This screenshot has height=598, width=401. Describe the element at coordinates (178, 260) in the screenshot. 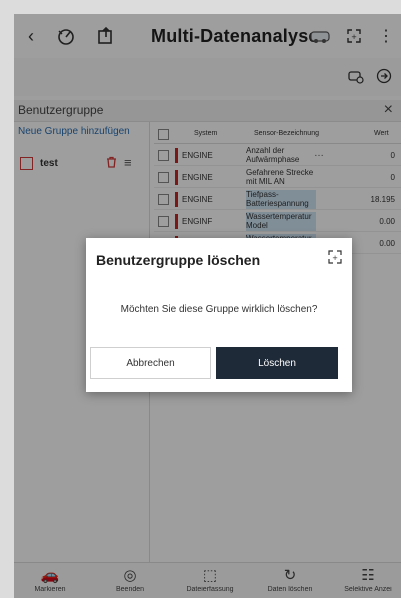

I see `dialog-title: Benutzergruppe löschen` at that location.